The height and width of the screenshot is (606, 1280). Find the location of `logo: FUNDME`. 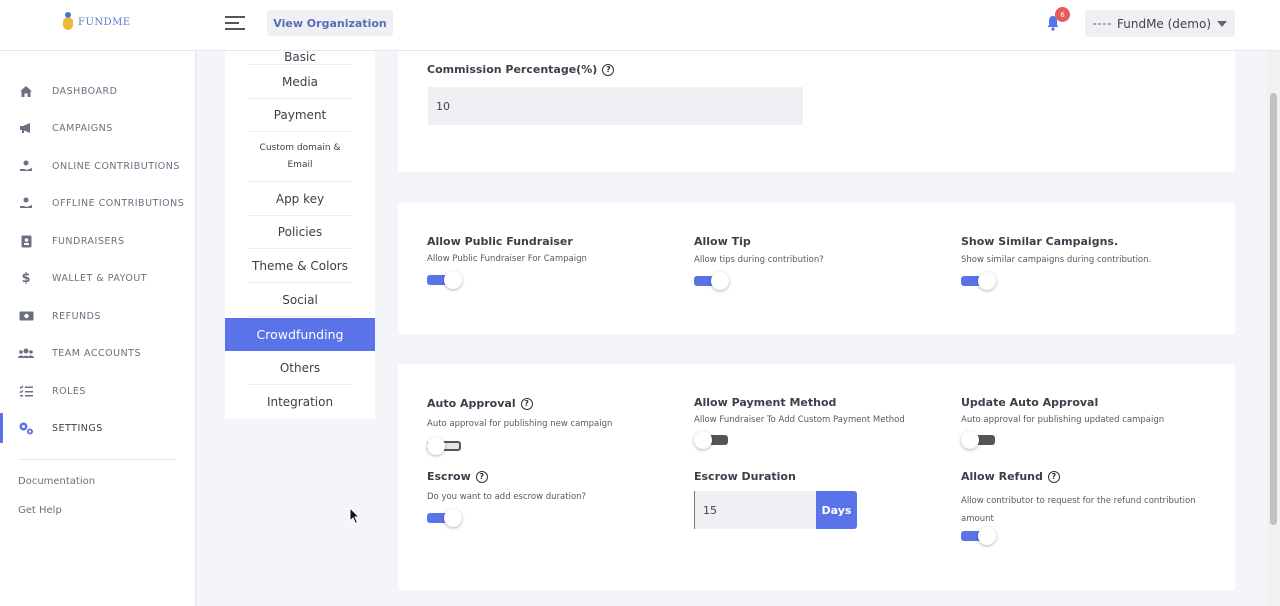

logo: FUNDME is located at coordinates (96, 22).